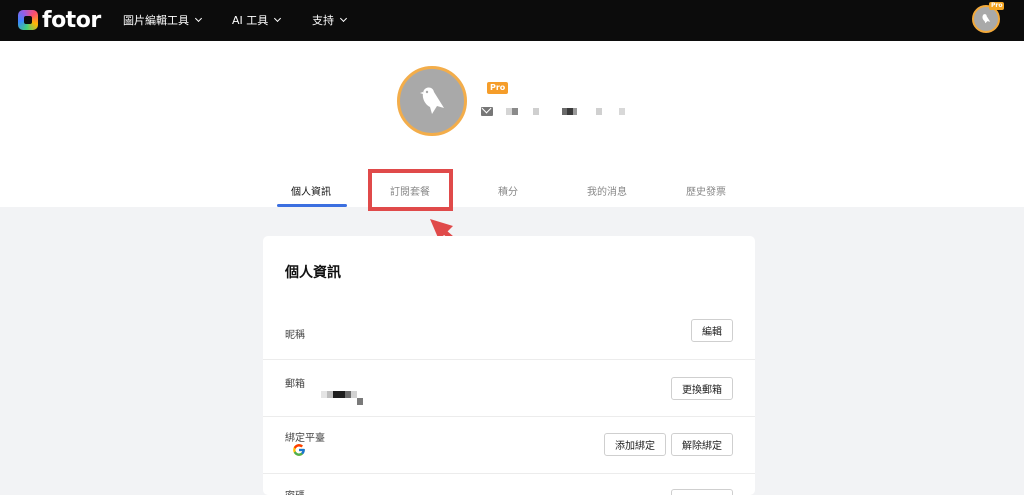 The width and height of the screenshot is (1024, 495). I want to click on nav-support: 支持, so click(330, 20).